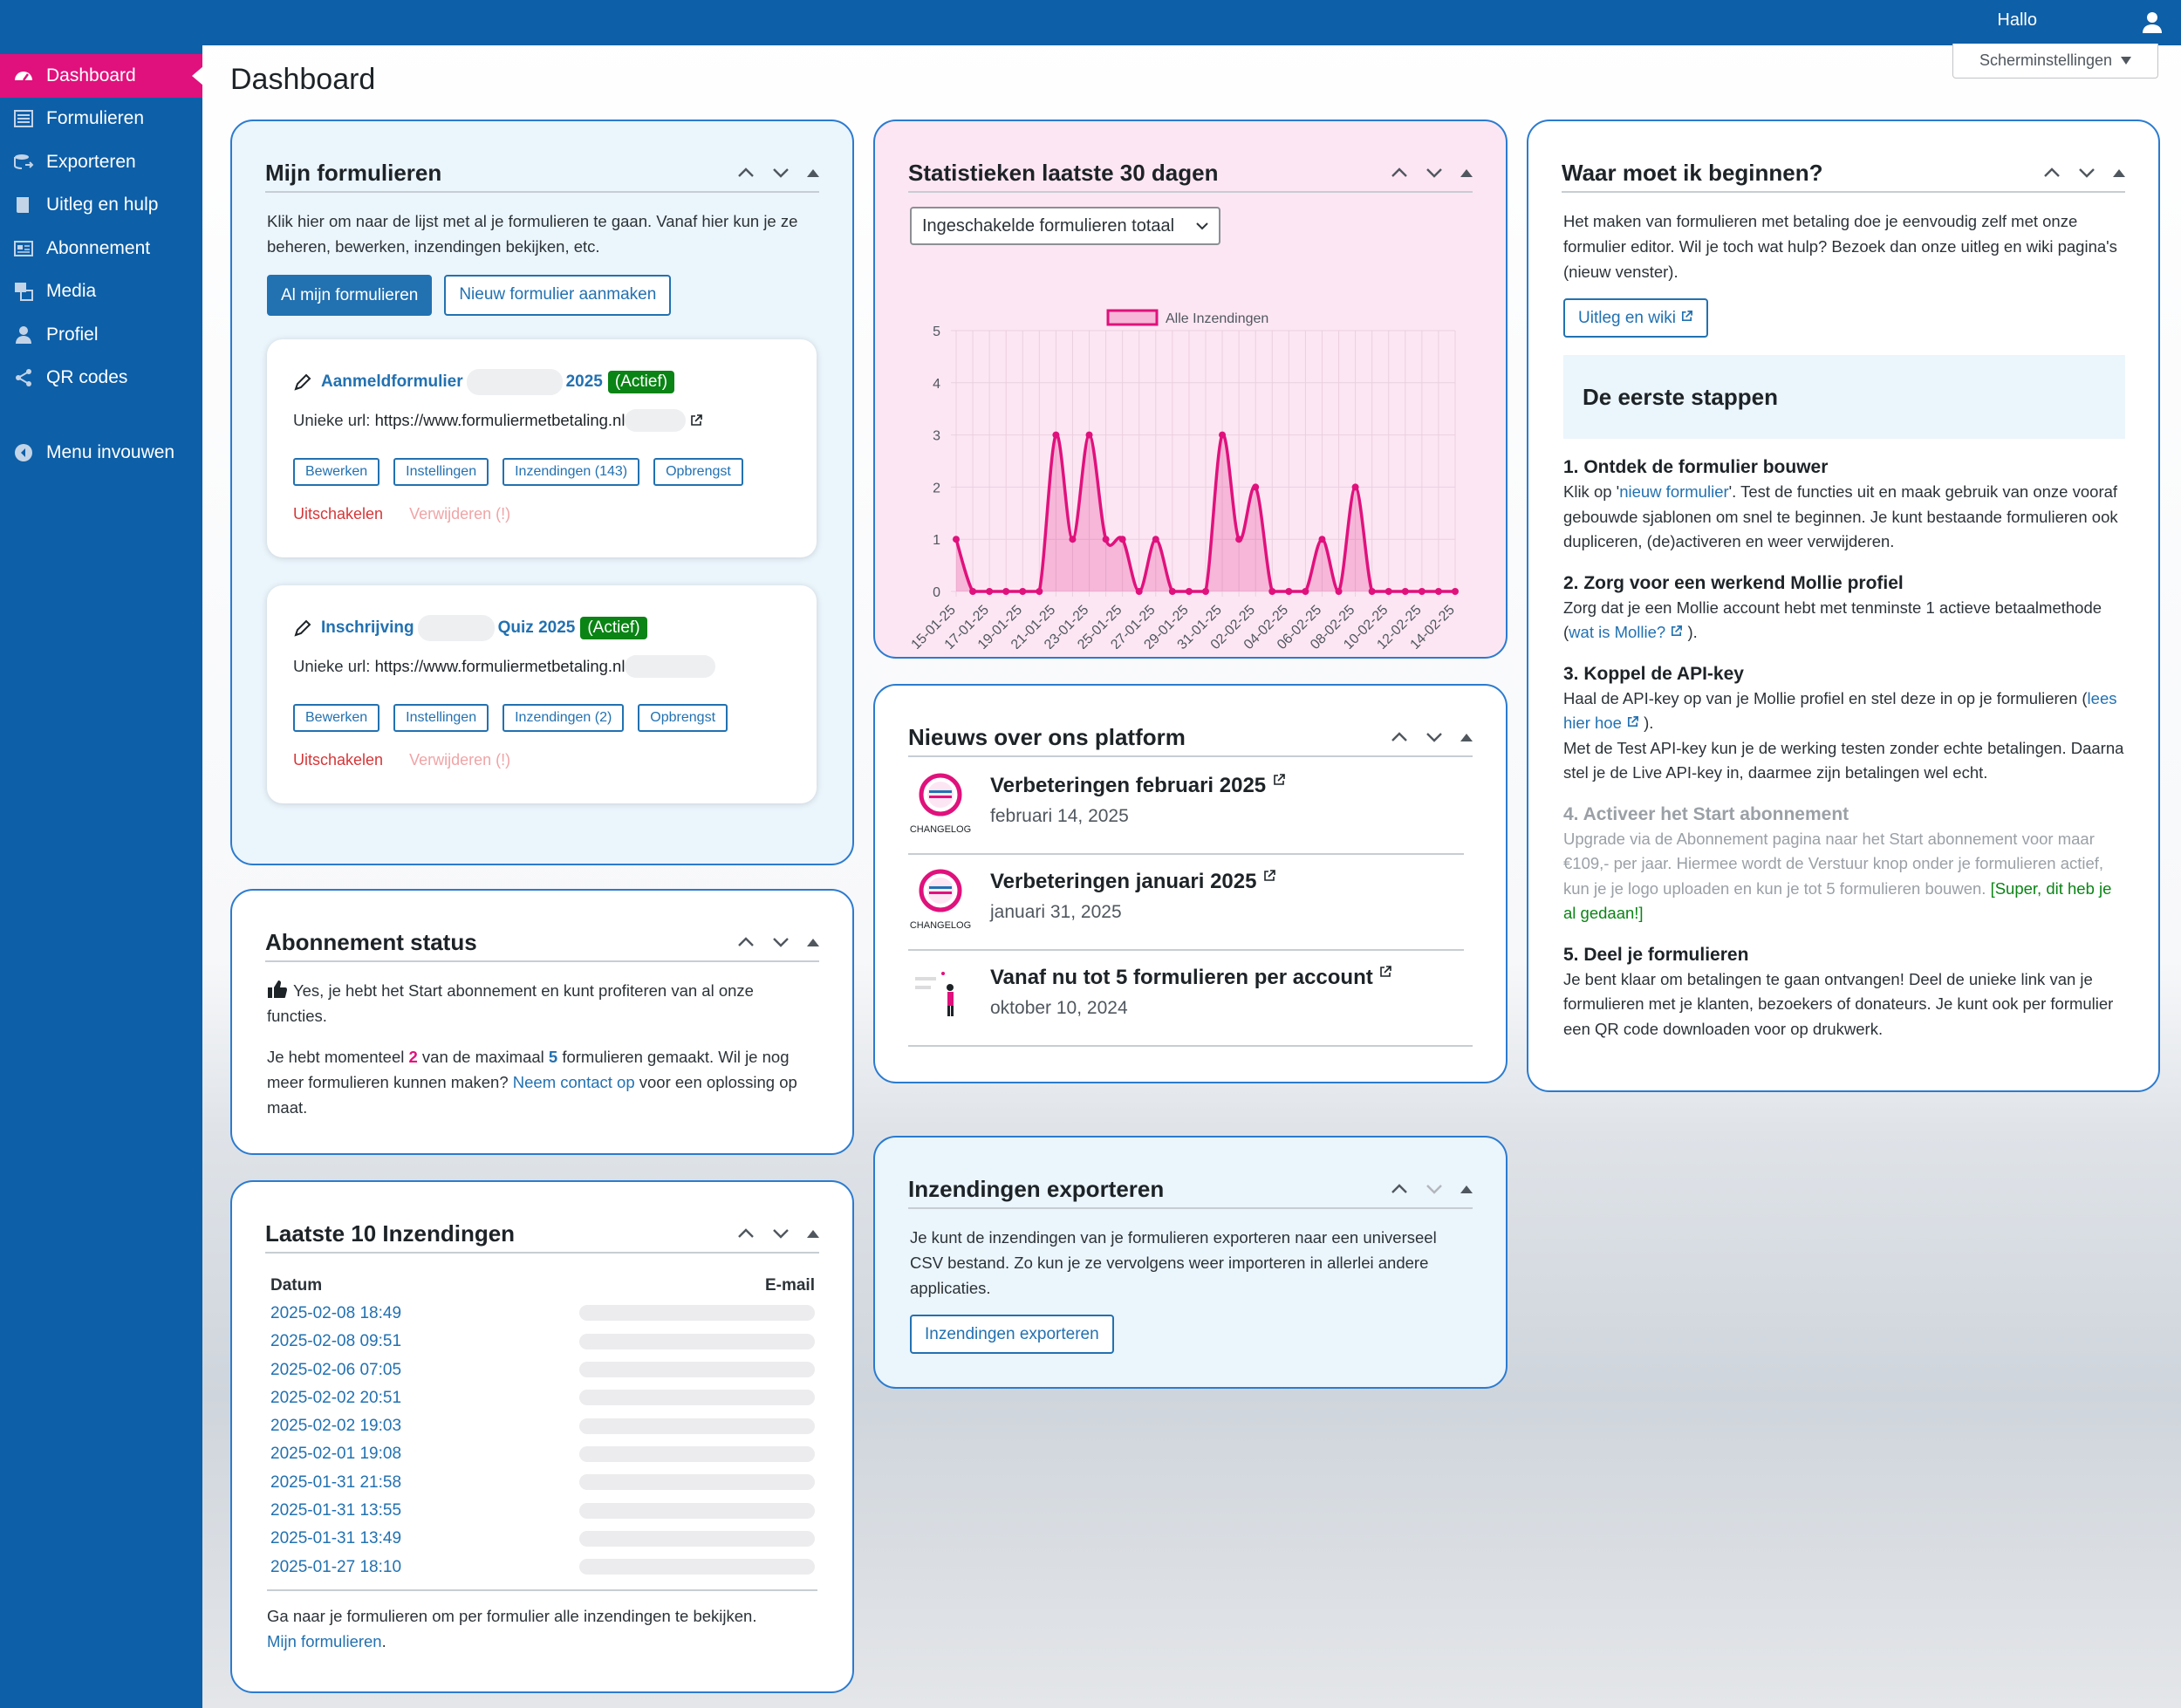 The height and width of the screenshot is (1708, 2181). Describe the element at coordinates (335, 1398) in the screenshot. I see `submission-date-link: 2025-02-02 20:51` at that location.